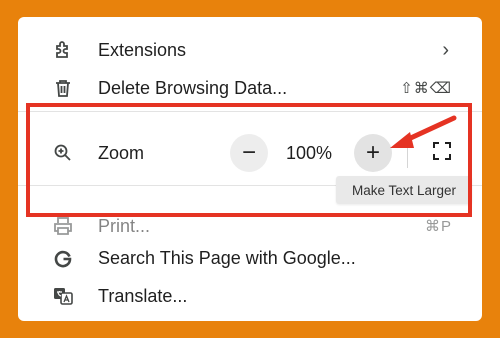 Image resolution: width=500 pixels, height=338 pixels. I want to click on zoom-level-value: 100%, so click(309, 153).